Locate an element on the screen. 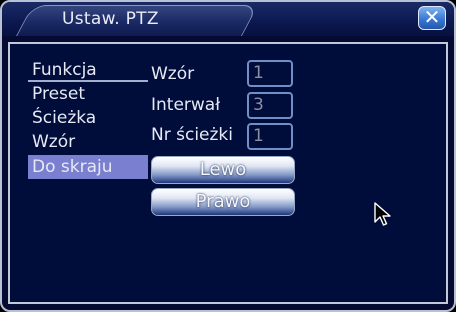 The height and width of the screenshot is (312, 456). interval-field: 3 is located at coordinates (270, 105).